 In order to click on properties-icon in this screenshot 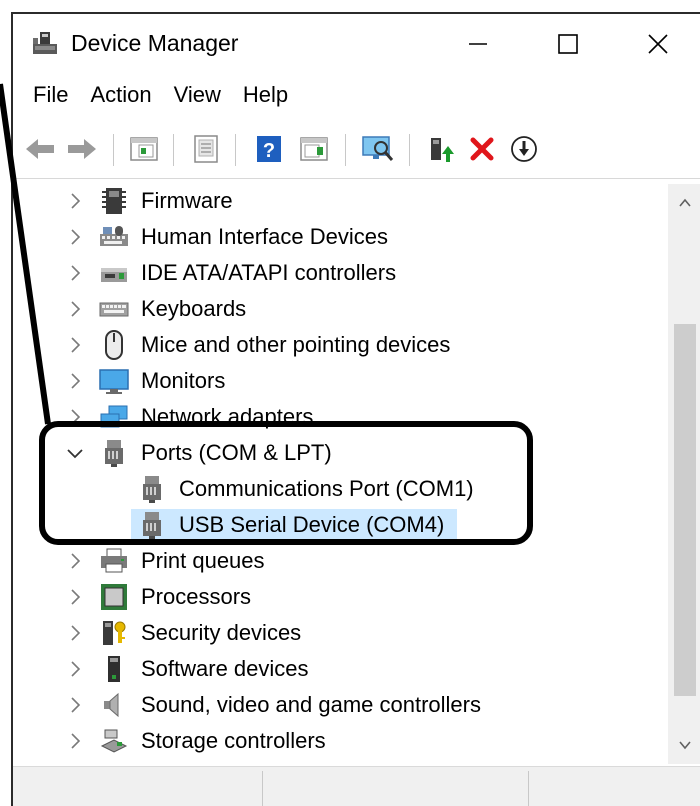, I will do `click(206, 149)`.